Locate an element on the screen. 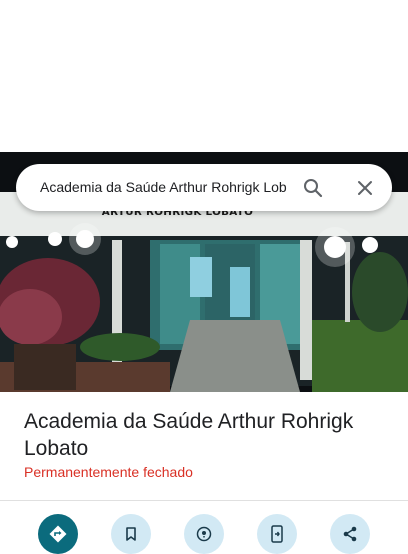 This screenshot has width=408, height=554. share-icon is located at coordinates (350, 534).